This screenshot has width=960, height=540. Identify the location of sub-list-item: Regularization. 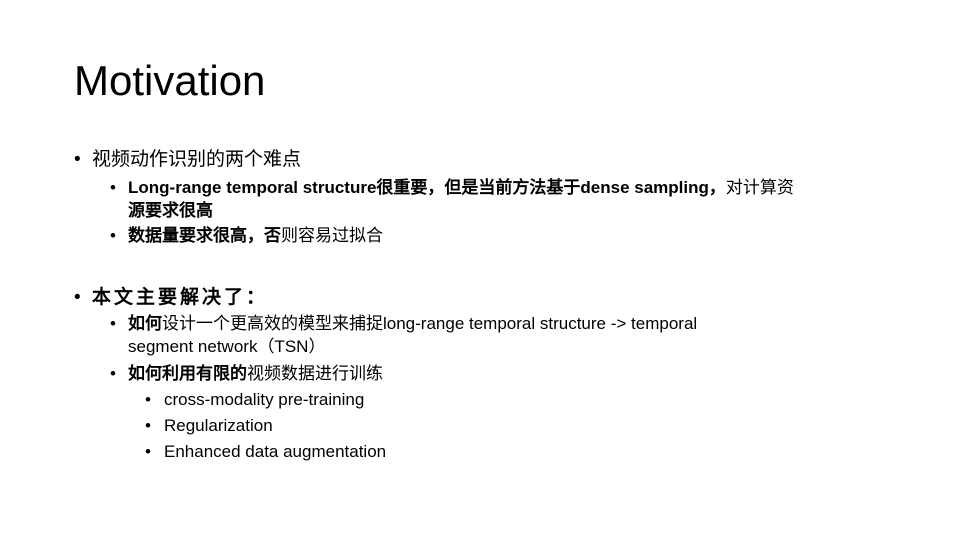
(218, 425).